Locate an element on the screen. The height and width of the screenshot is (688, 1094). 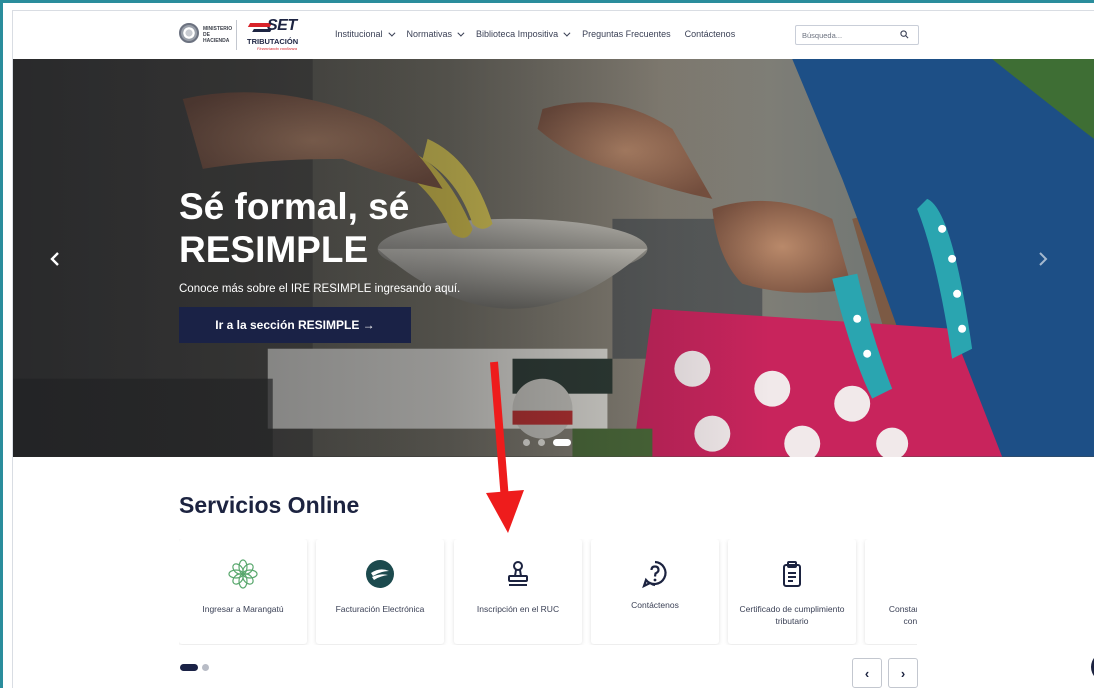
resimple-button-label: Ir a la sección RESIMPLE → is located at coordinates (295, 325).